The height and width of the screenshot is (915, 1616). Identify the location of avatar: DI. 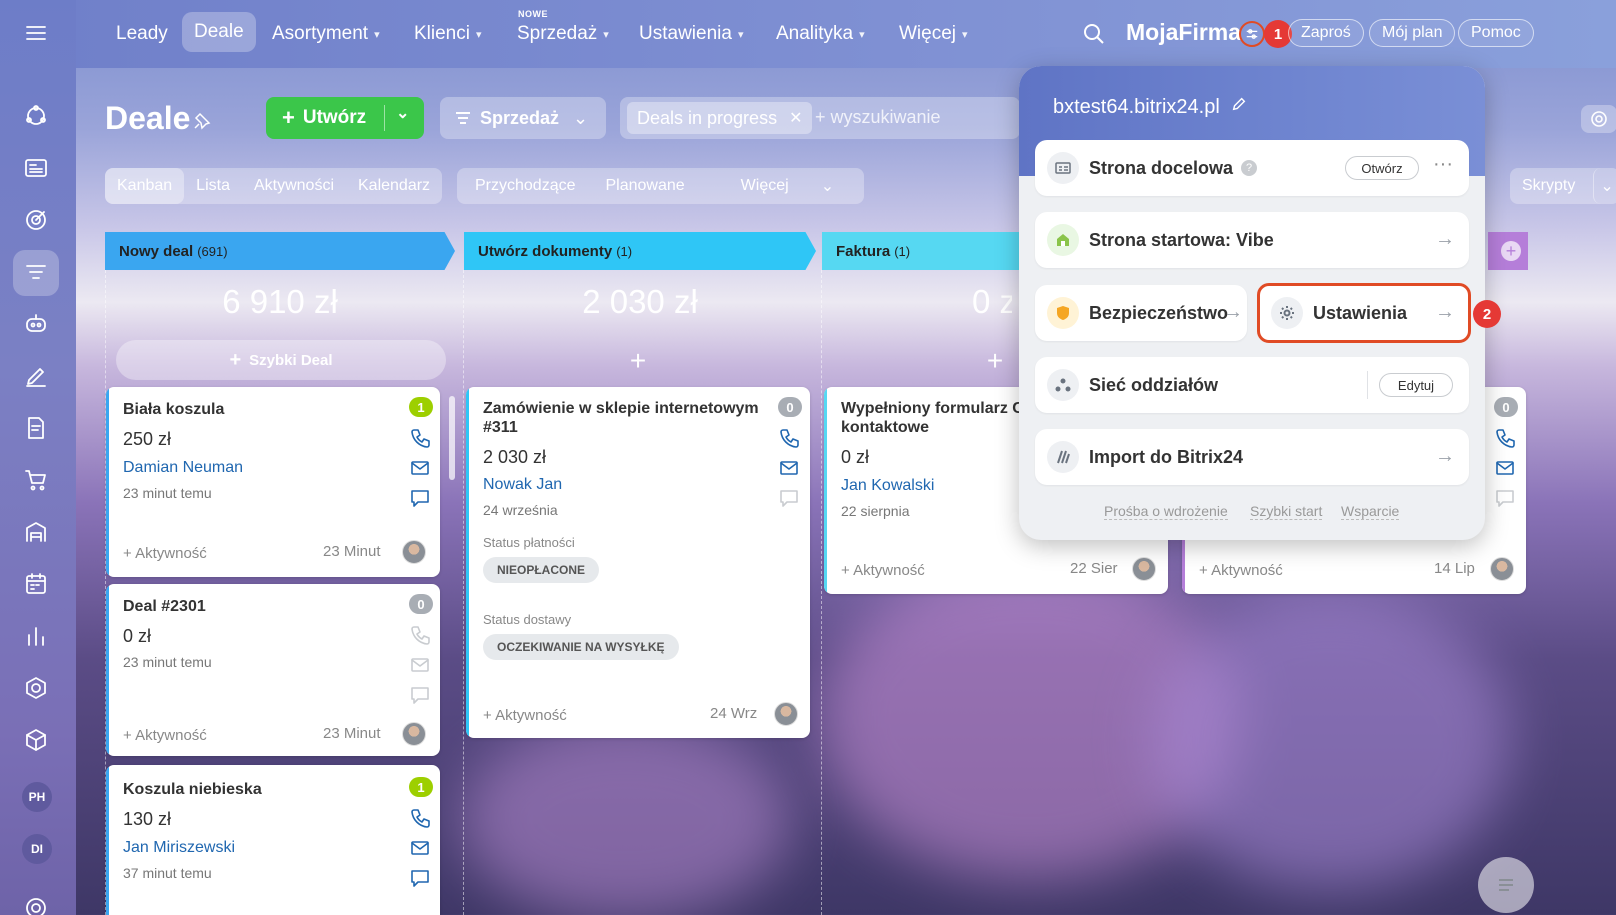
(37, 849).